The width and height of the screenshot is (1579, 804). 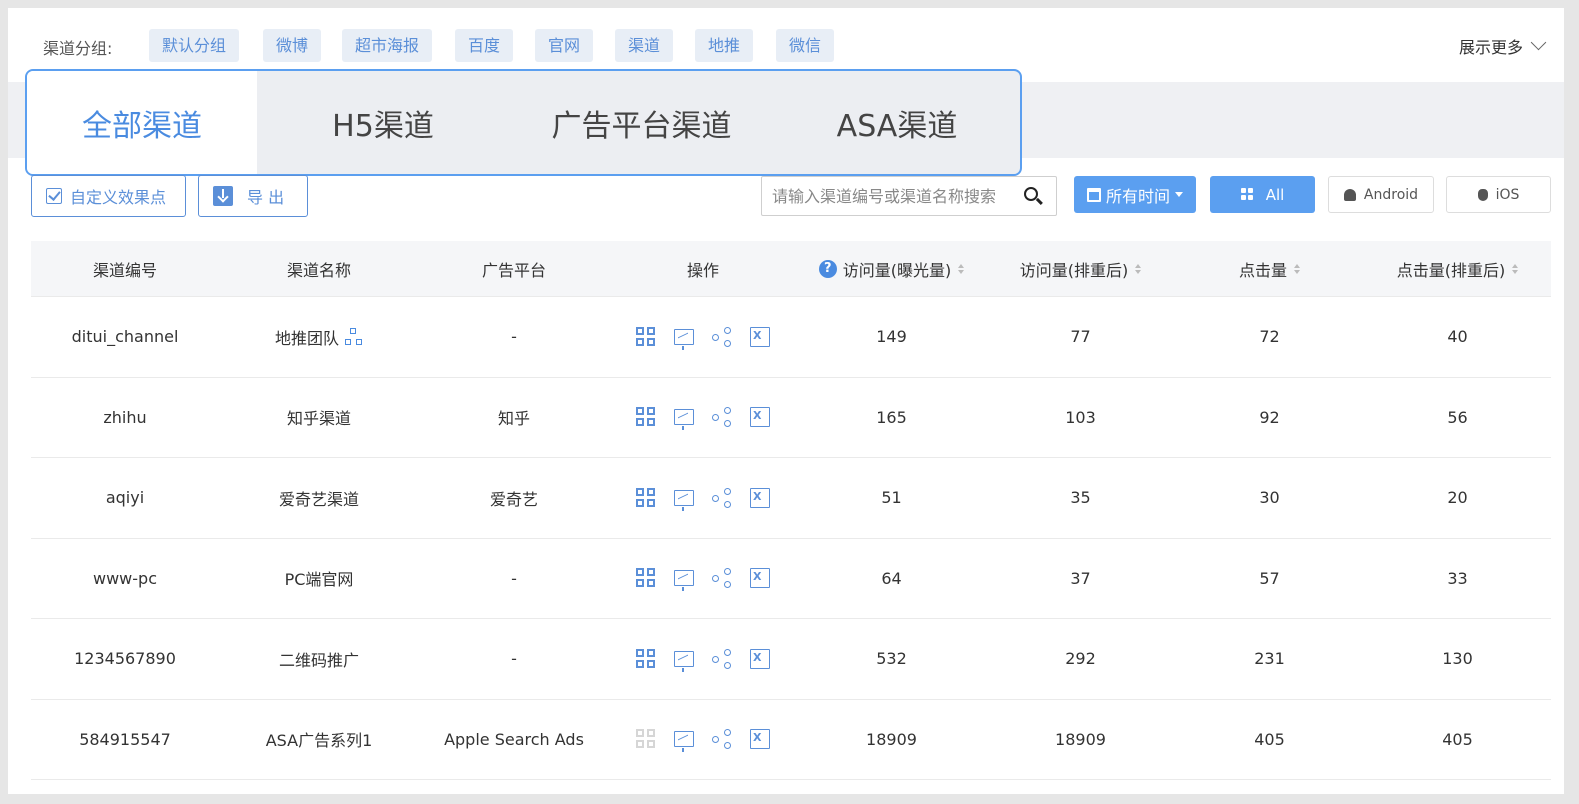 I want to click on tab-asa-channels: ASA渠道, so click(x=897, y=122).